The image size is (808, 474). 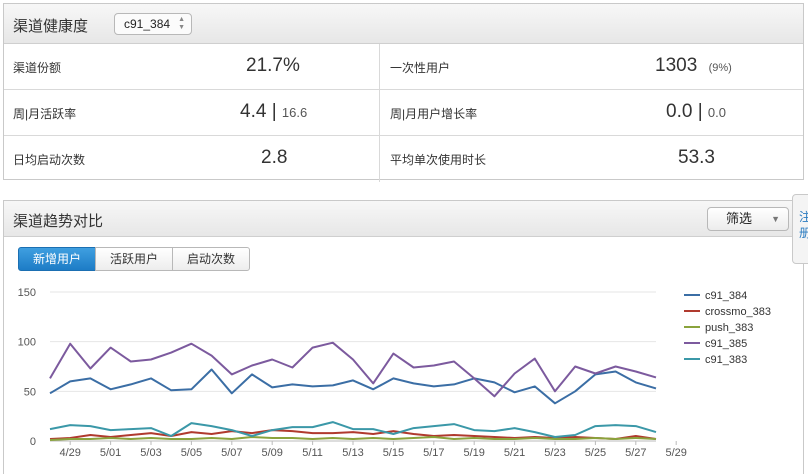 I want to click on stat-number: 2.8, so click(x=274, y=157).